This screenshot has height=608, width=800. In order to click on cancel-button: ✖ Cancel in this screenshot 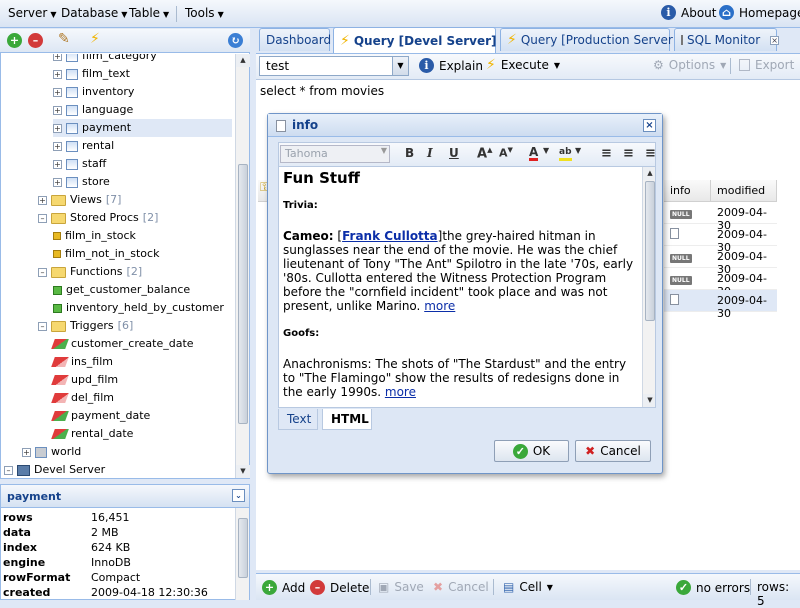, I will do `click(461, 587)`.